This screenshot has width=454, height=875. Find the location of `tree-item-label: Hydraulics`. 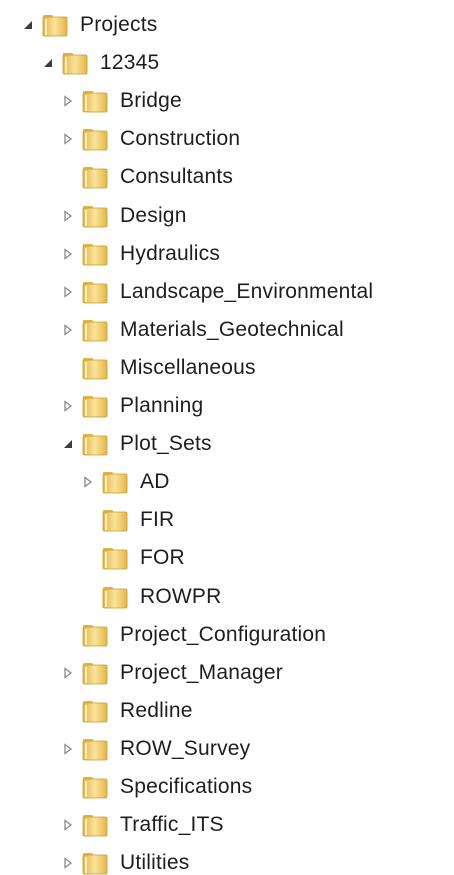

tree-item-label: Hydraulics is located at coordinates (170, 253).